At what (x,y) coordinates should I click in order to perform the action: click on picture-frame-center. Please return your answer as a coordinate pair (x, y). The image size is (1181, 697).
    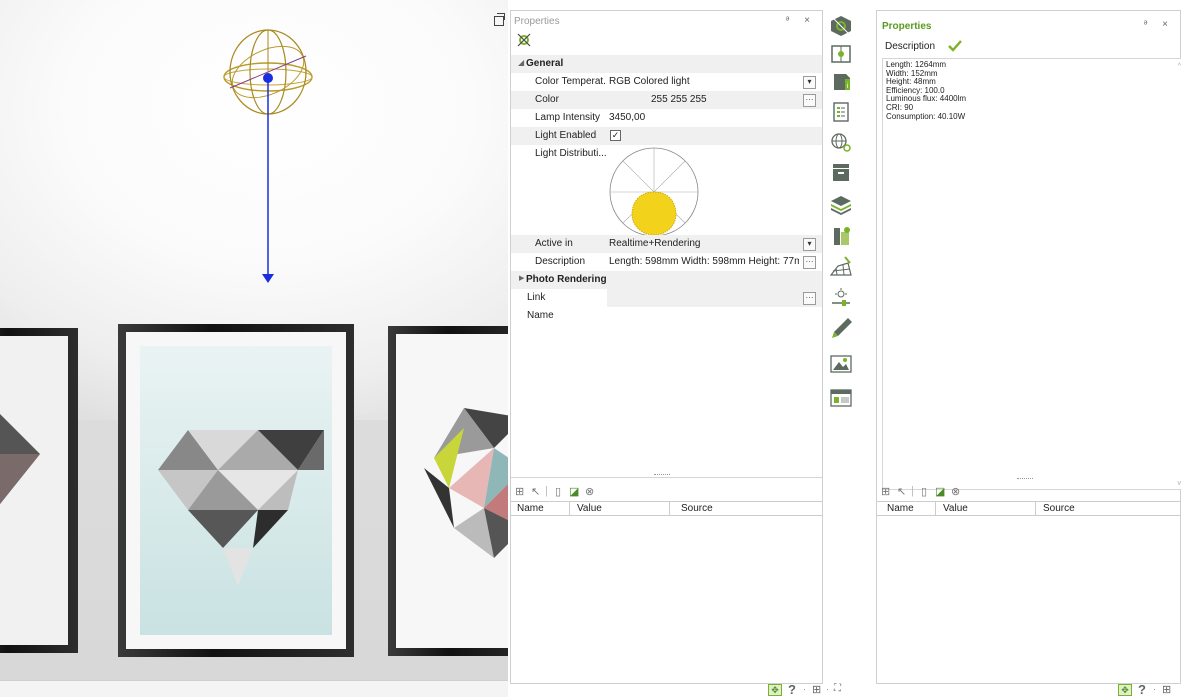
    Looking at the image, I should click on (236, 490).